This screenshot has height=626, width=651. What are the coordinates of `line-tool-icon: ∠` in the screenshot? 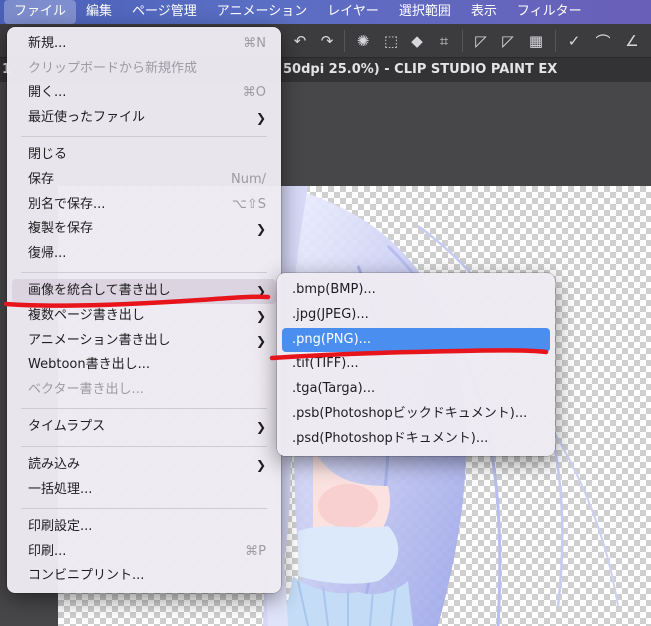 It's located at (632, 41).